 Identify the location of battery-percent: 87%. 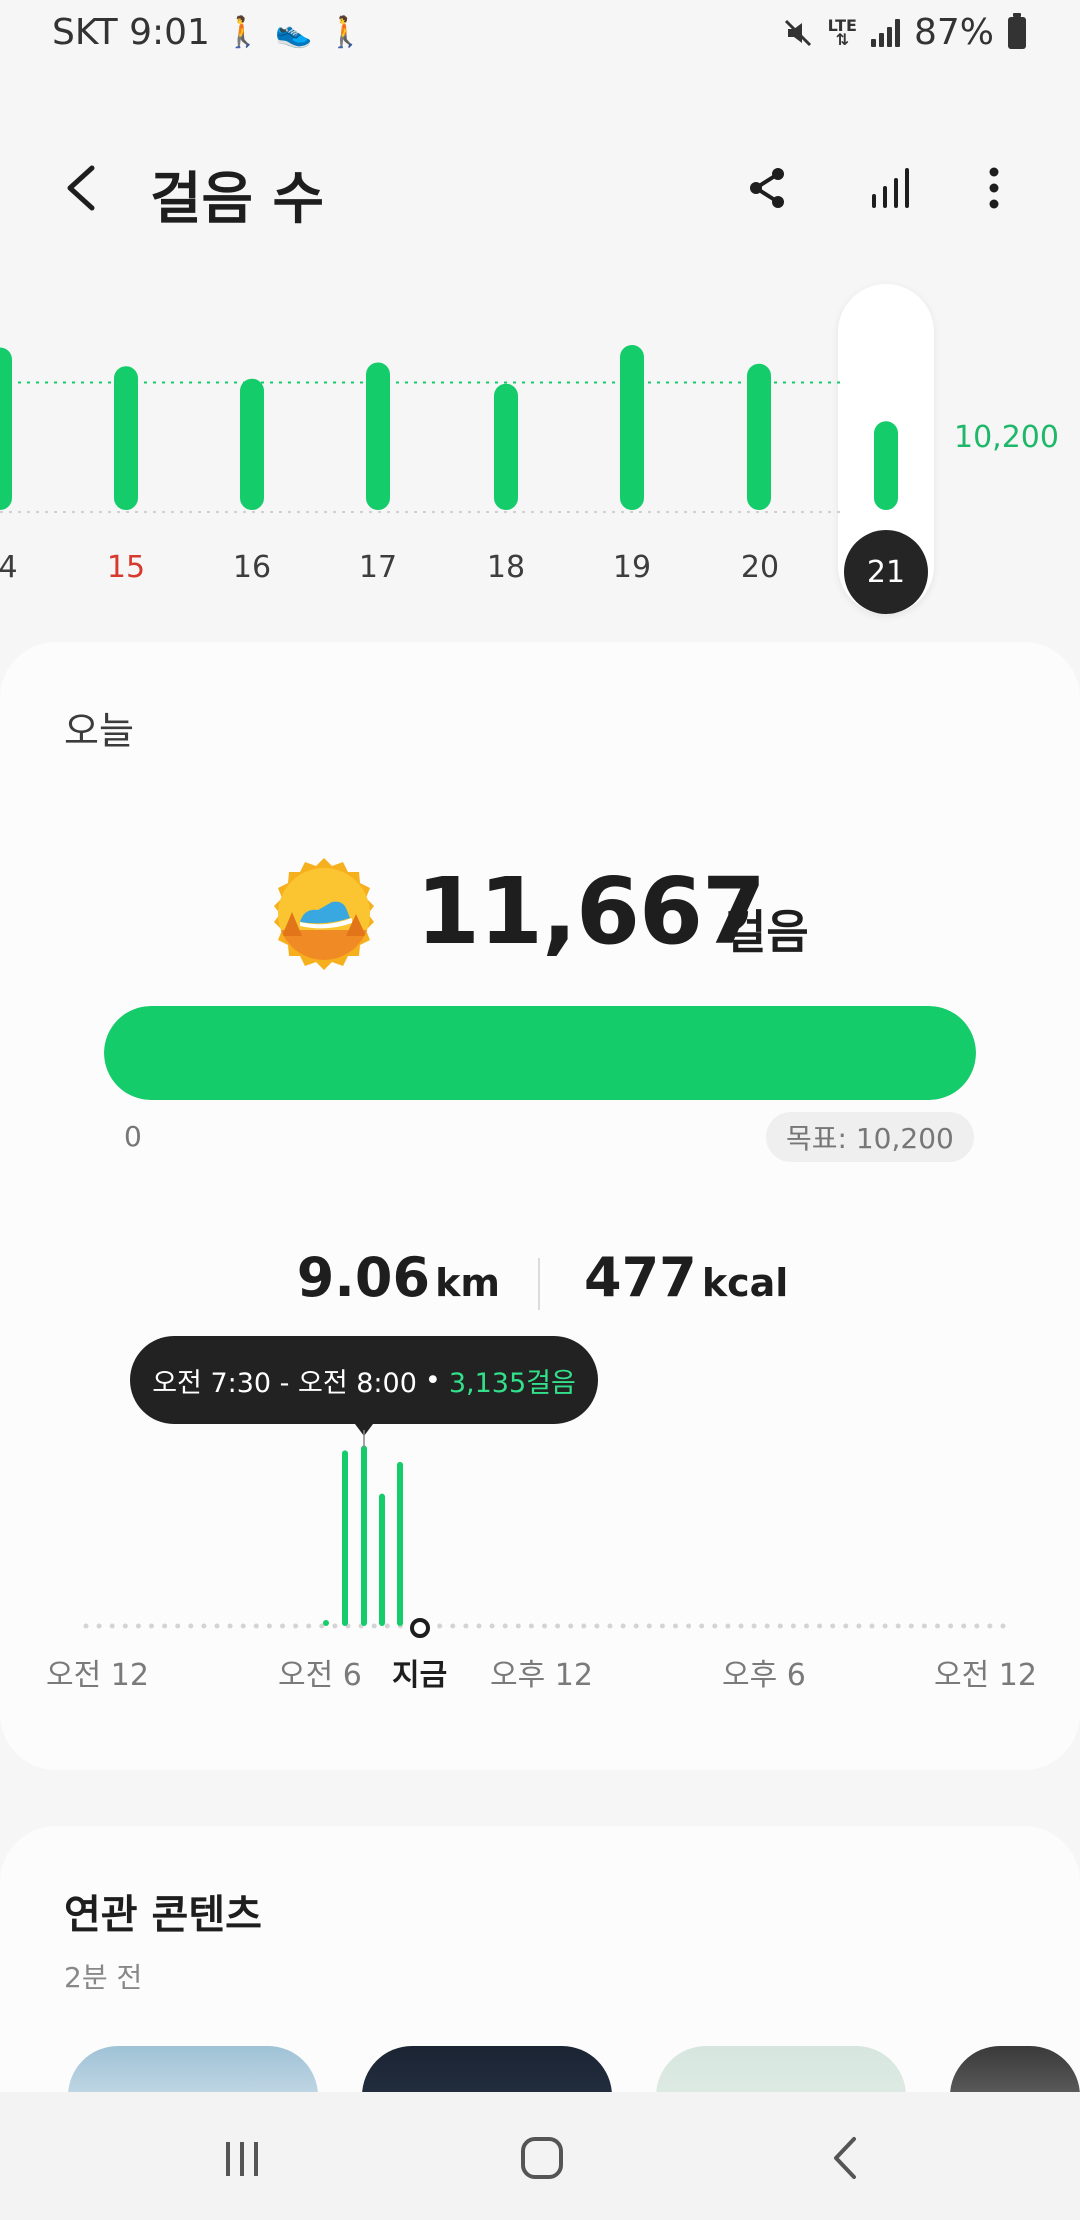
(953, 32).